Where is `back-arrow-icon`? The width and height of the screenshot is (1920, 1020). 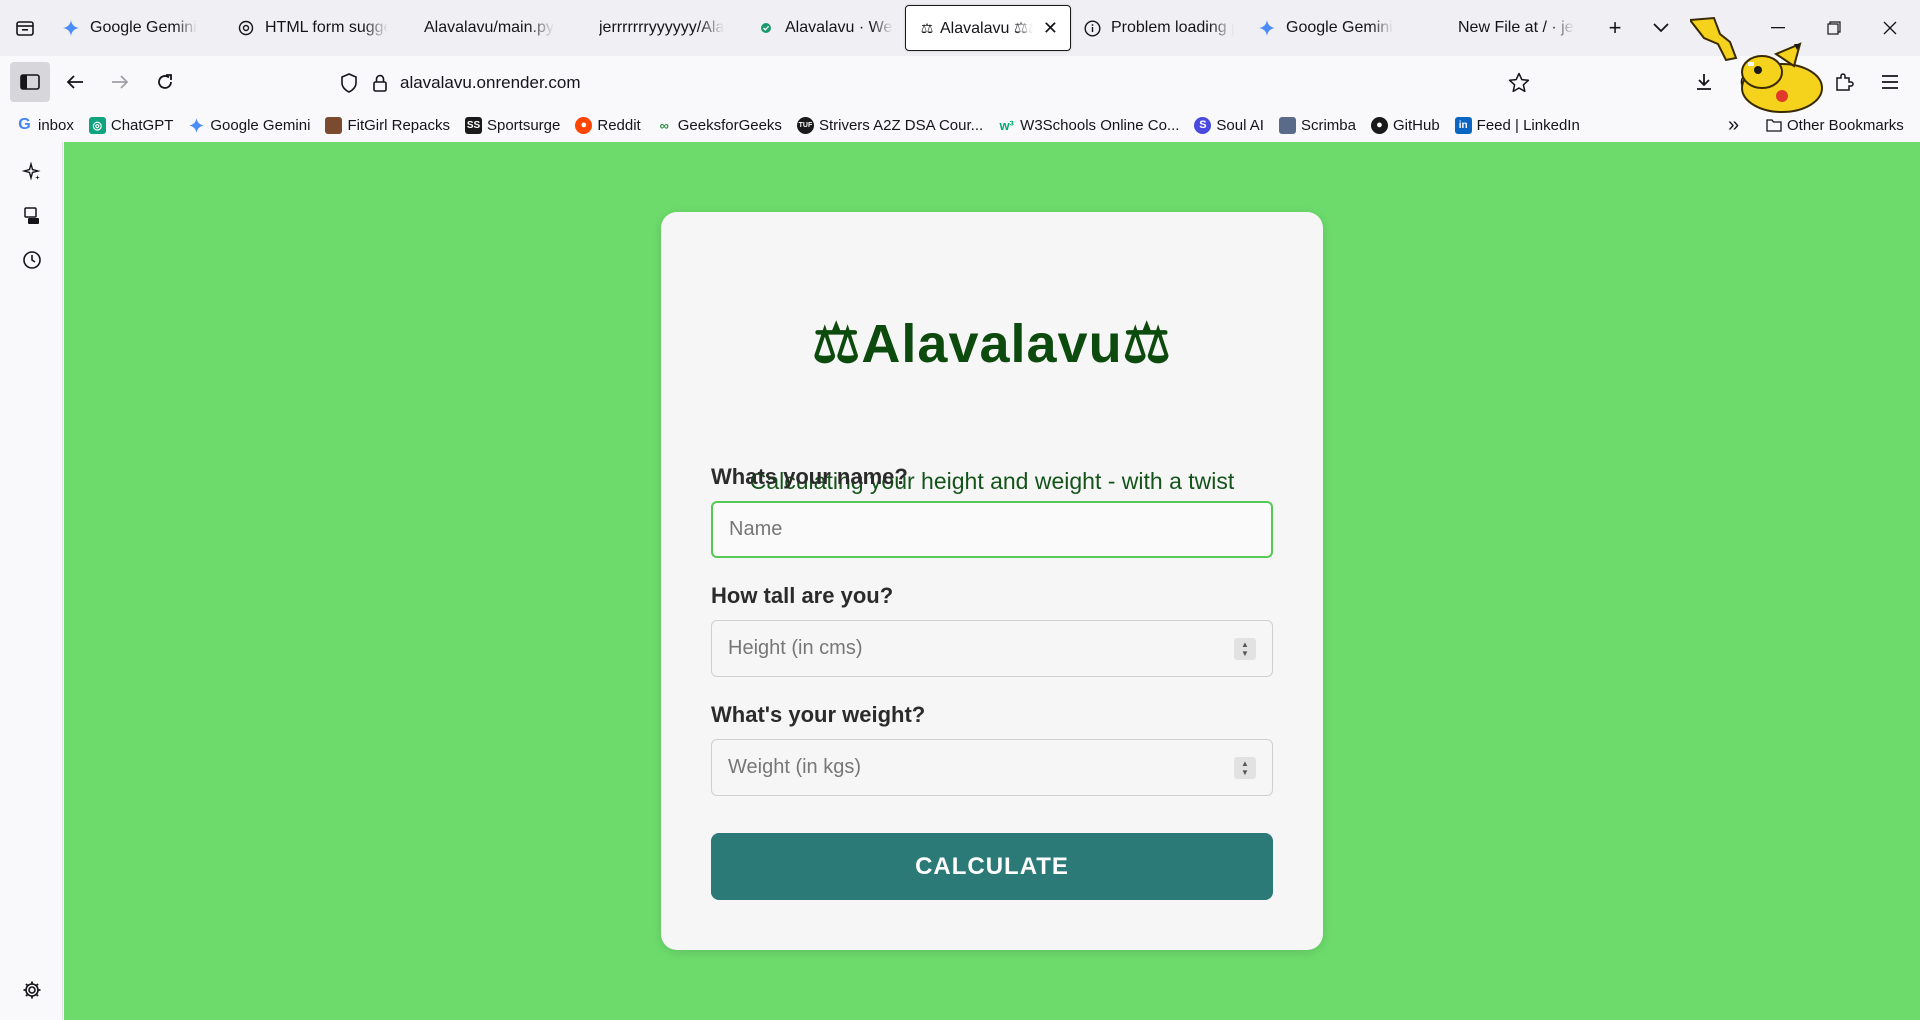 back-arrow-icon is located at coordinates (74, 82).